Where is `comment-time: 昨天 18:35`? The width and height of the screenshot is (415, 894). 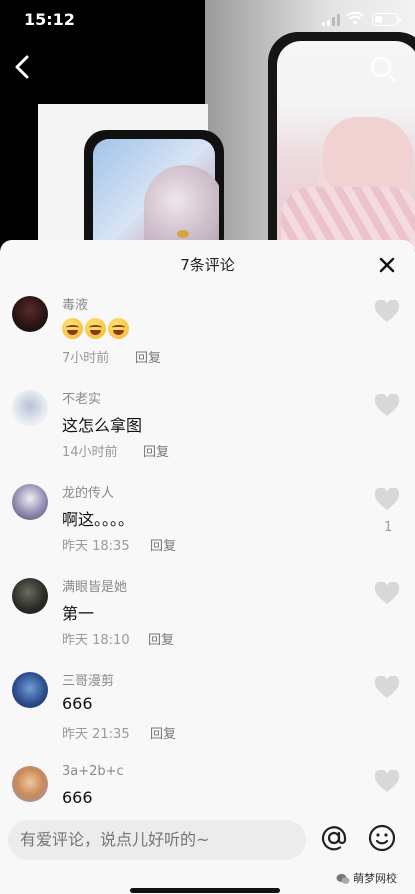 comment-time: 昨天 18:35 is located at coordinates (96, 546).